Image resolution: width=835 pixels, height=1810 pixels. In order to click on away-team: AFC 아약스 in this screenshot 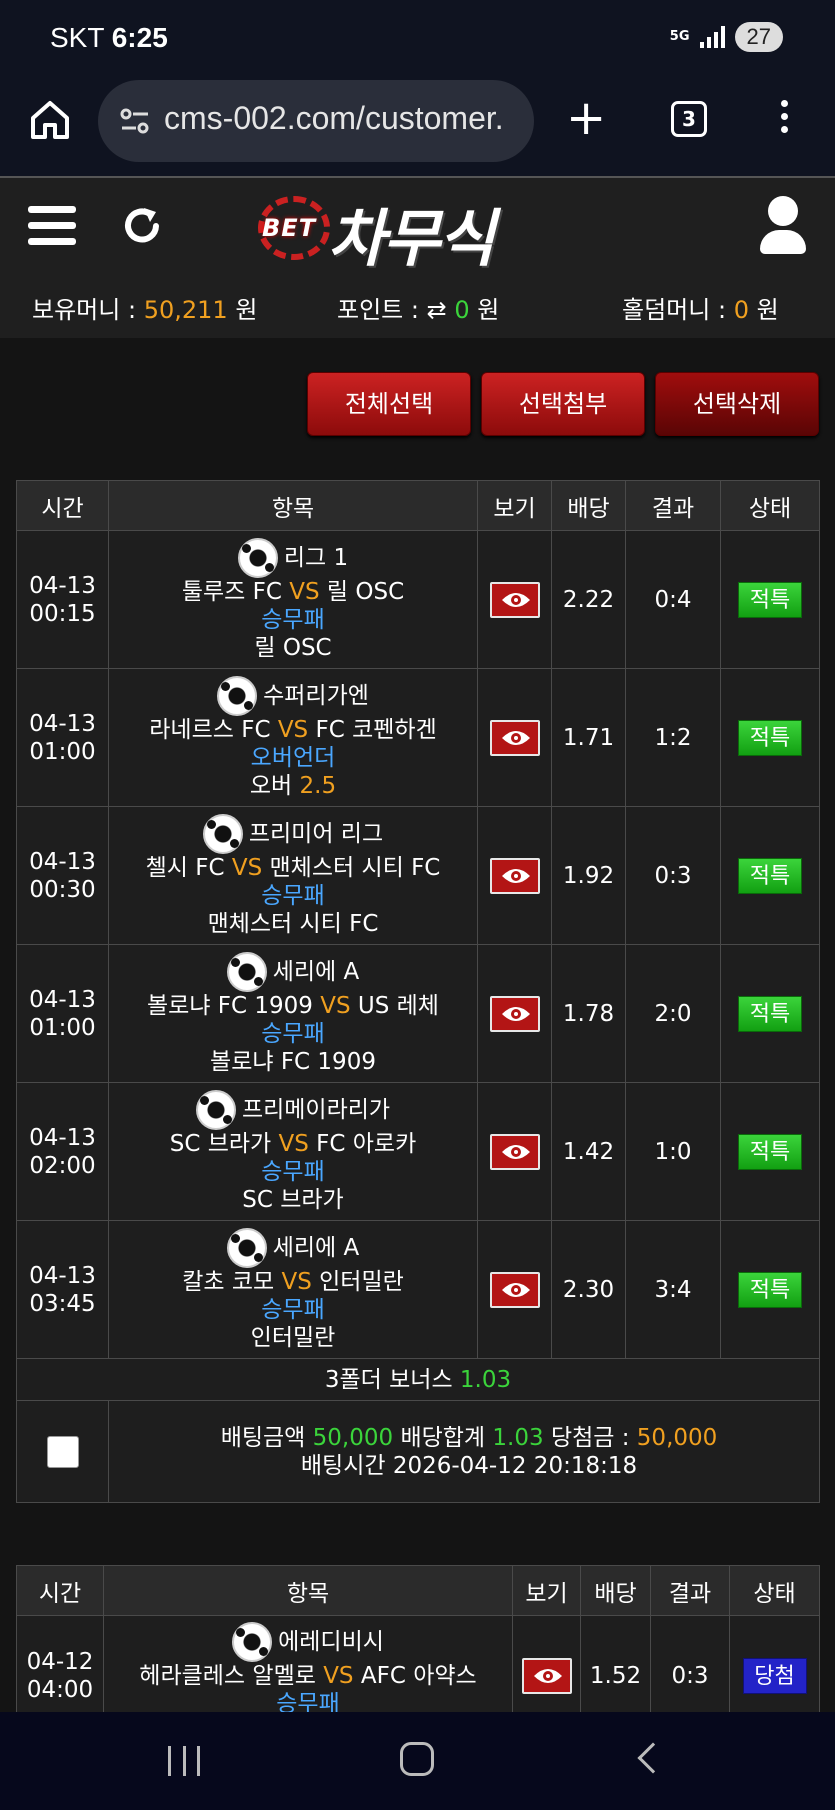, I will do `click(418, 1676)`.